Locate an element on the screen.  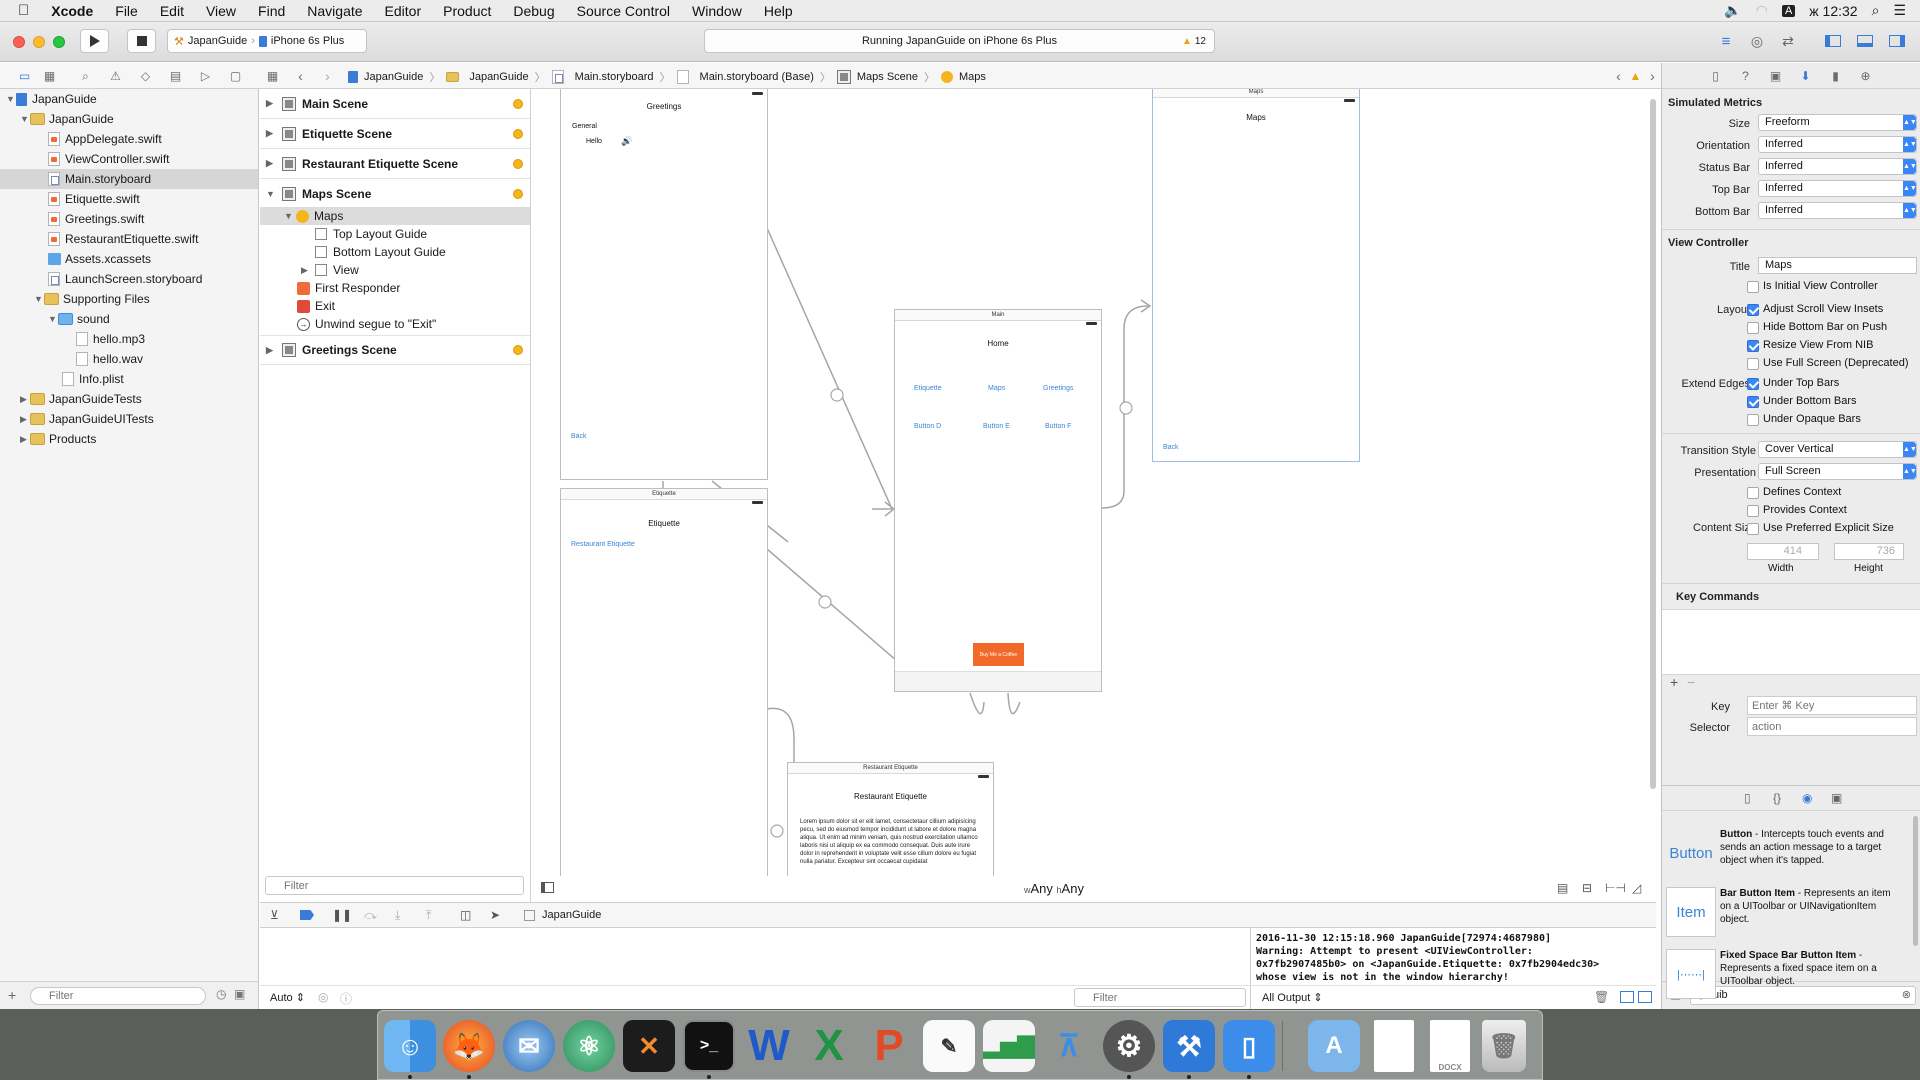
etiquette-button: Etiquette is located at coordinates (928, 388).